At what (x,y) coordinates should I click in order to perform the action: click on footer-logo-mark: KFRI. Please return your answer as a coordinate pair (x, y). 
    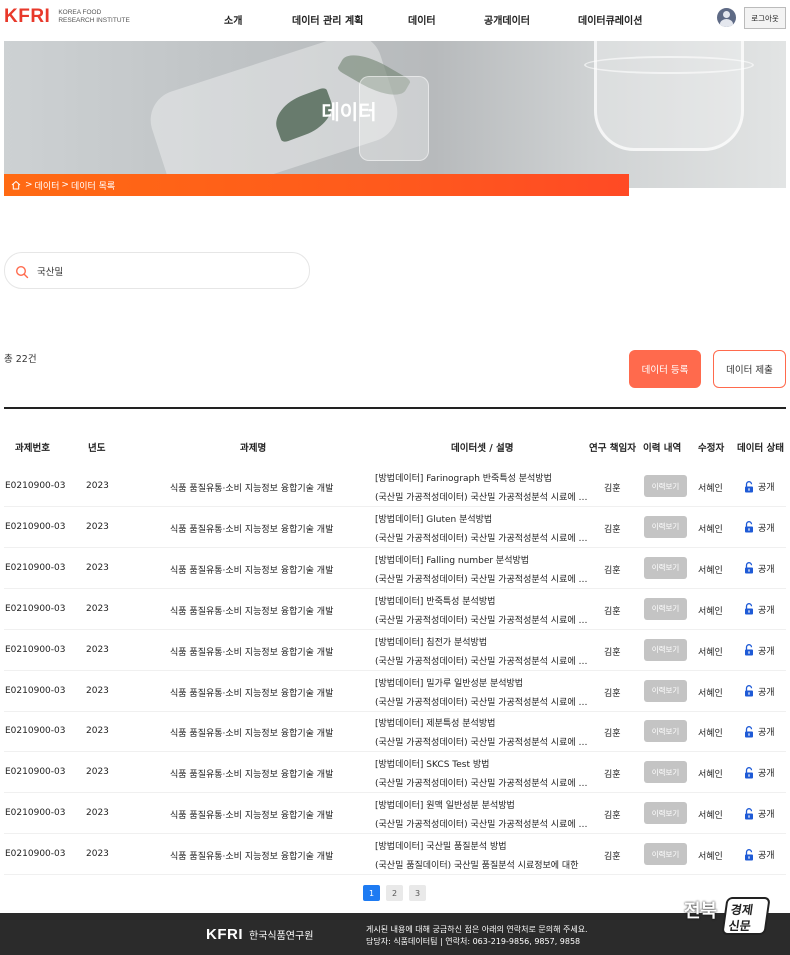
    Looking at the image, I should click on (224, 934).